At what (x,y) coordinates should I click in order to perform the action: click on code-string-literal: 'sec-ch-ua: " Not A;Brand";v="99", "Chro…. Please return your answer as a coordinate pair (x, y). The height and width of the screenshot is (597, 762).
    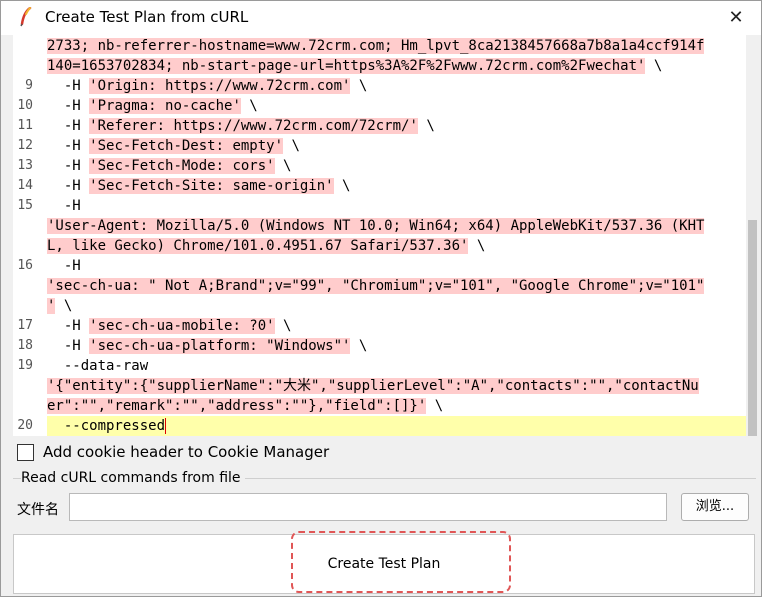
    Looking at the image, I should click on (376, 286).